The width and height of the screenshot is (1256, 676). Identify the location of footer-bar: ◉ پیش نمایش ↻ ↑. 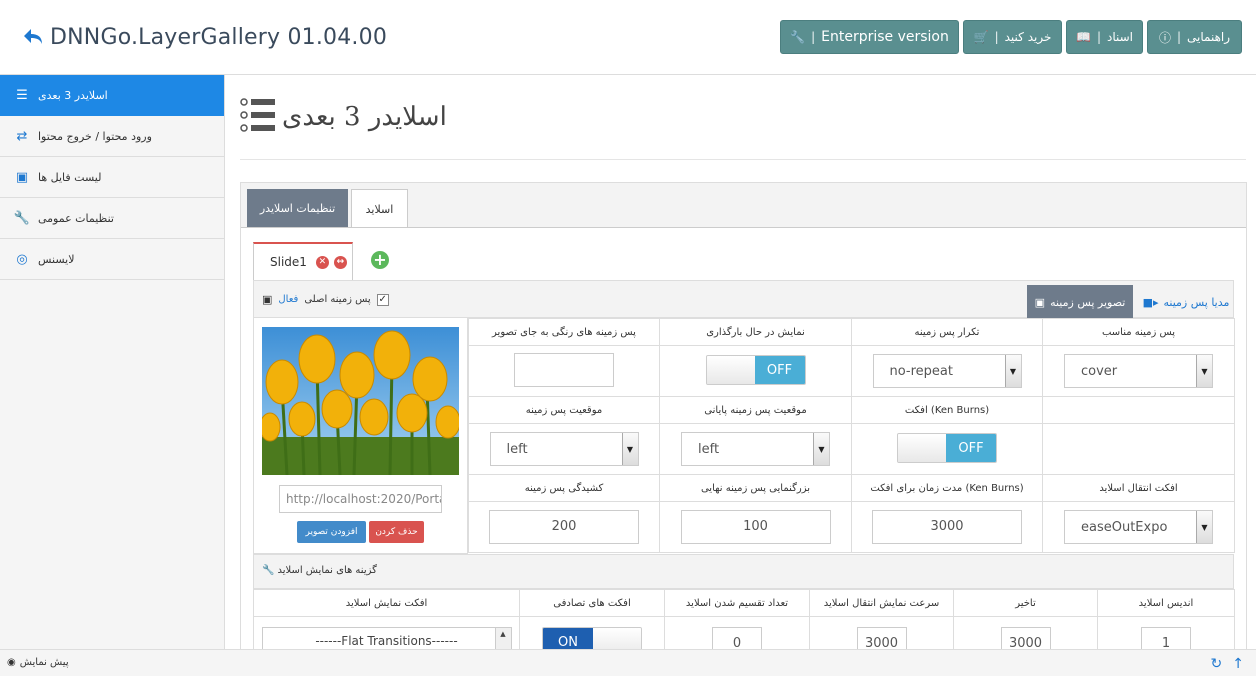
(628, 662).